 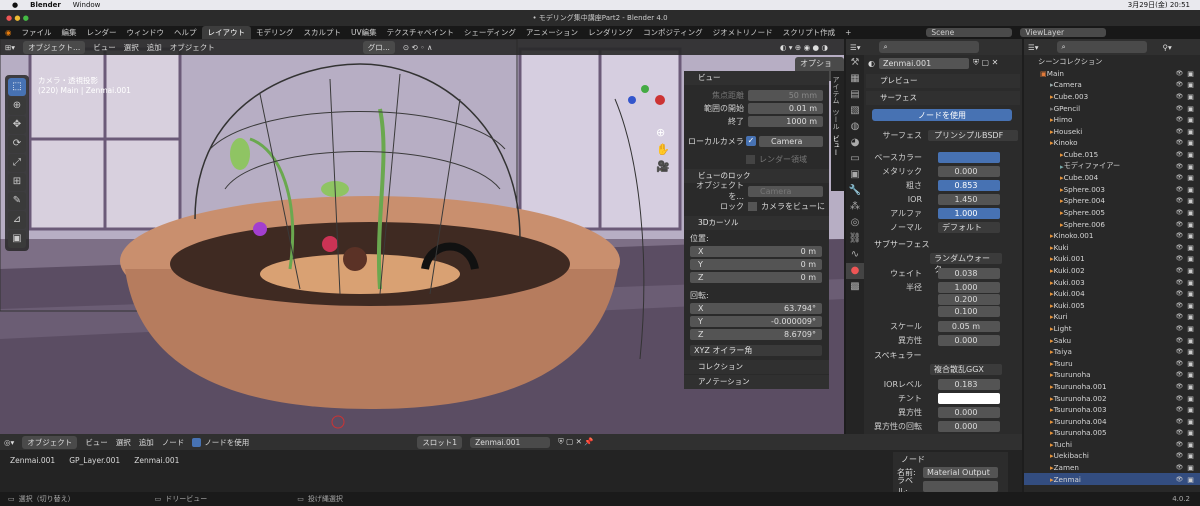 I want to click on node-menu-add: 追加, so click(x=146, y=442).